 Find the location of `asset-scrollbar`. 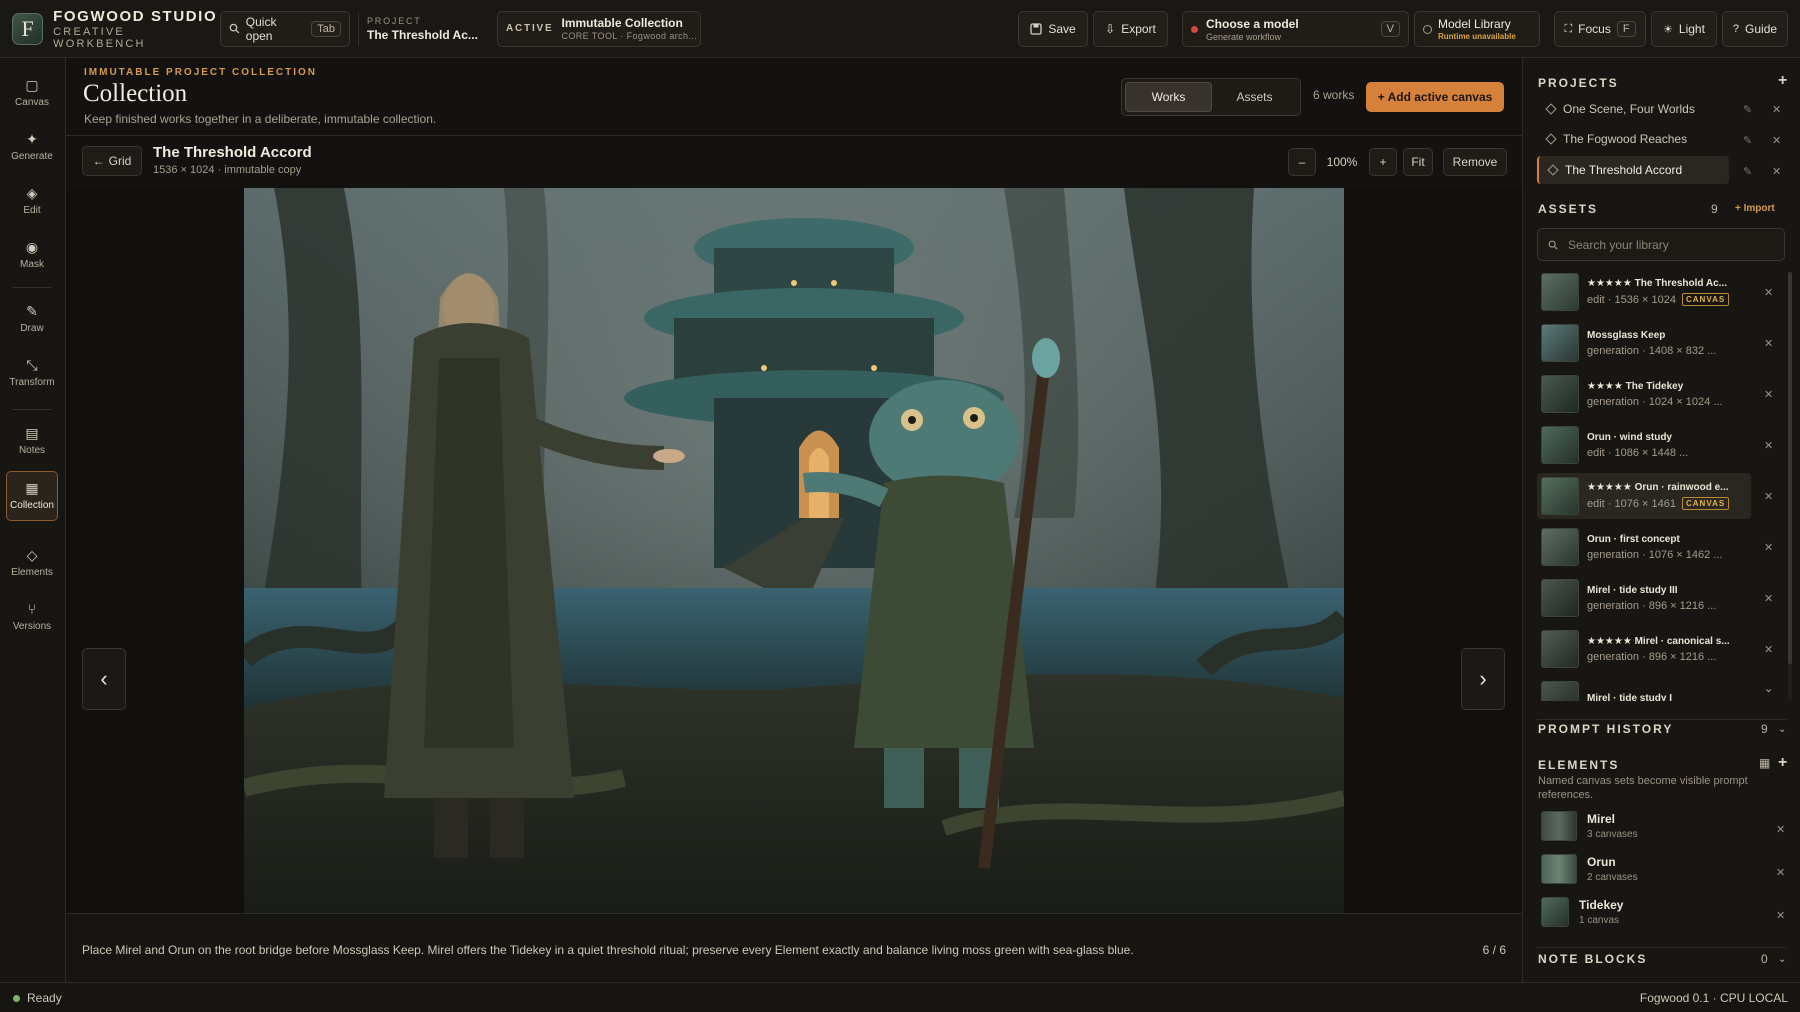

asset-scrollbar is located at coordinates (1790, 486).